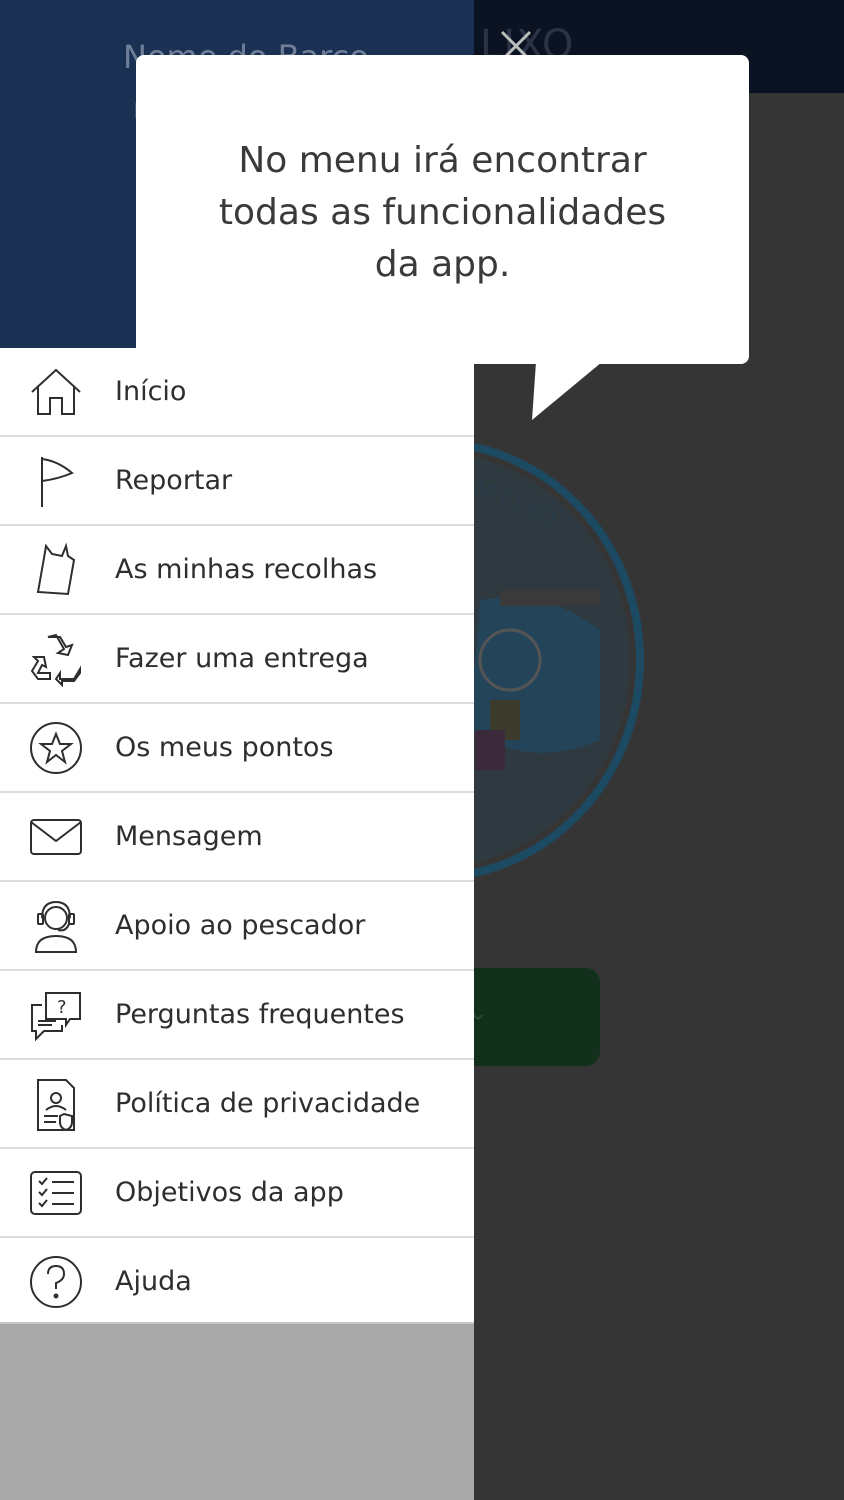 This screenshot has width=844, height=1500. I want to click on menu-item-label: Reportar, so click(174, 480).